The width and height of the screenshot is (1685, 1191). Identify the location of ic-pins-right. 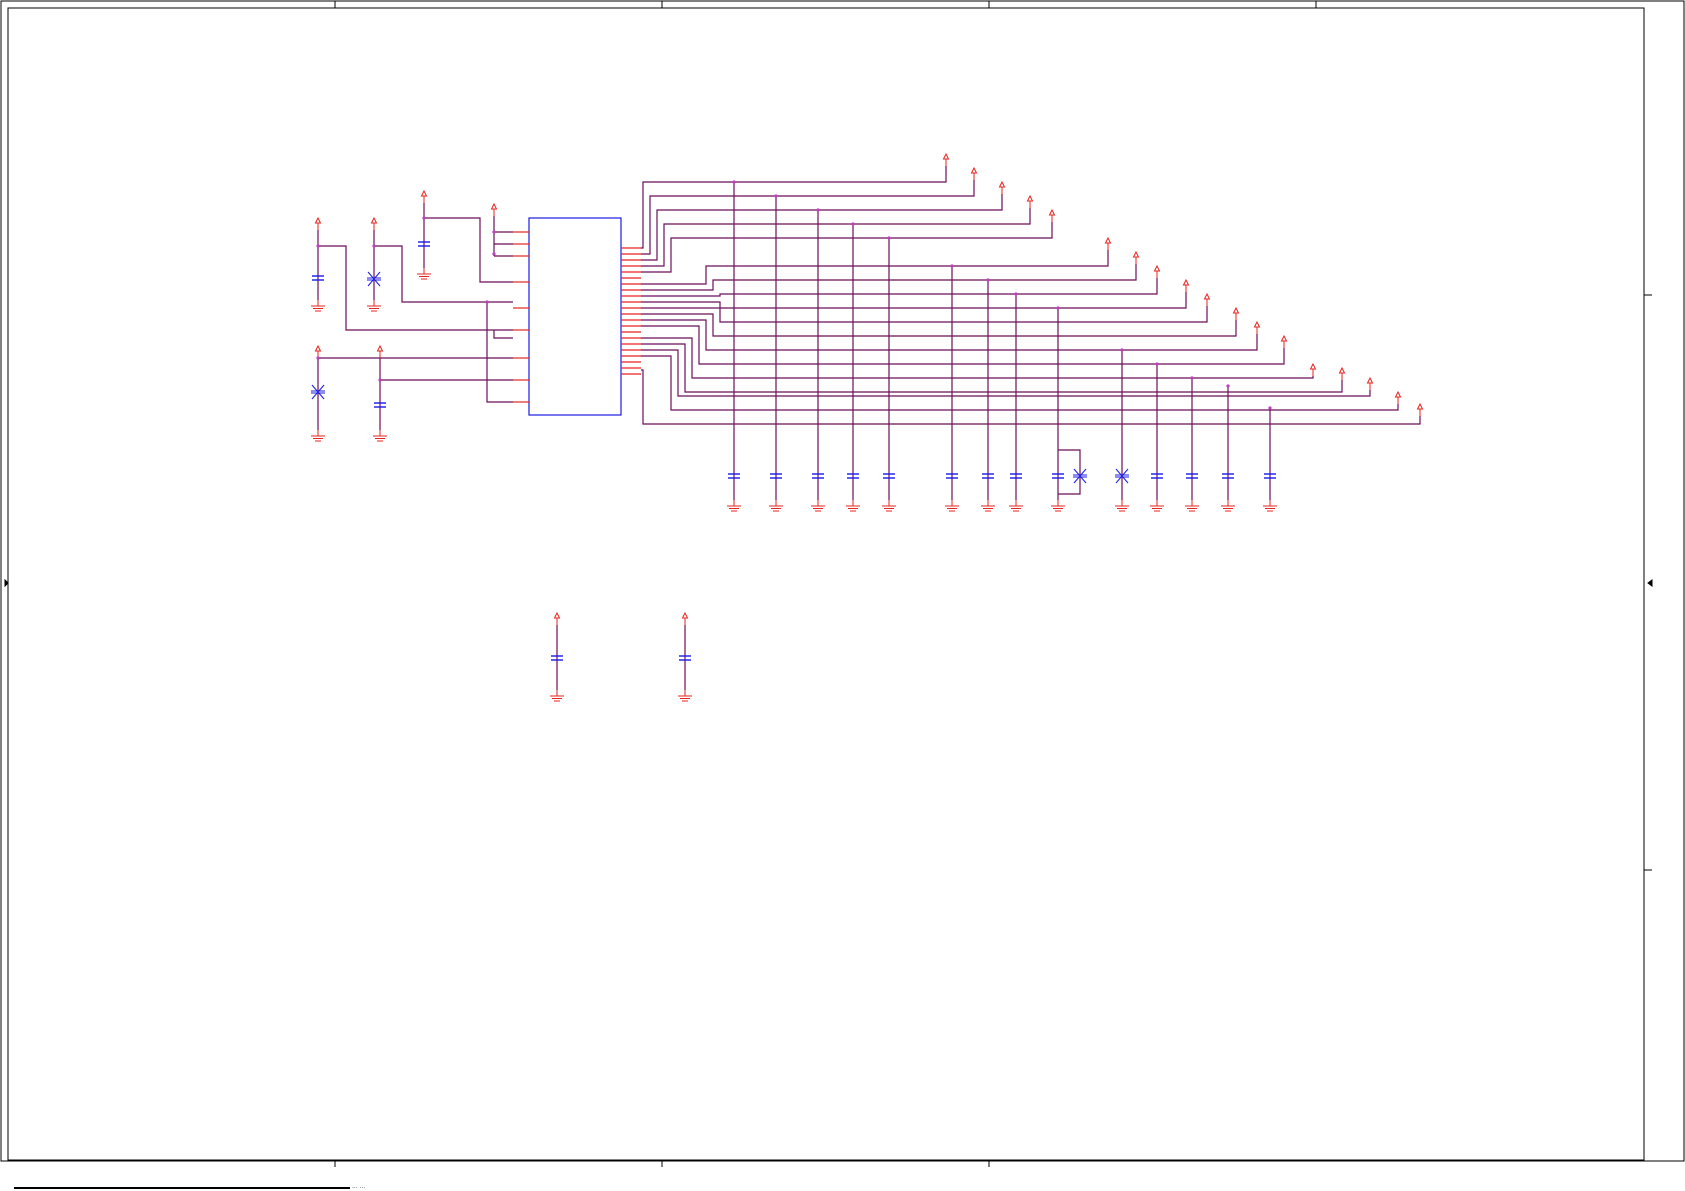
(631, 311).